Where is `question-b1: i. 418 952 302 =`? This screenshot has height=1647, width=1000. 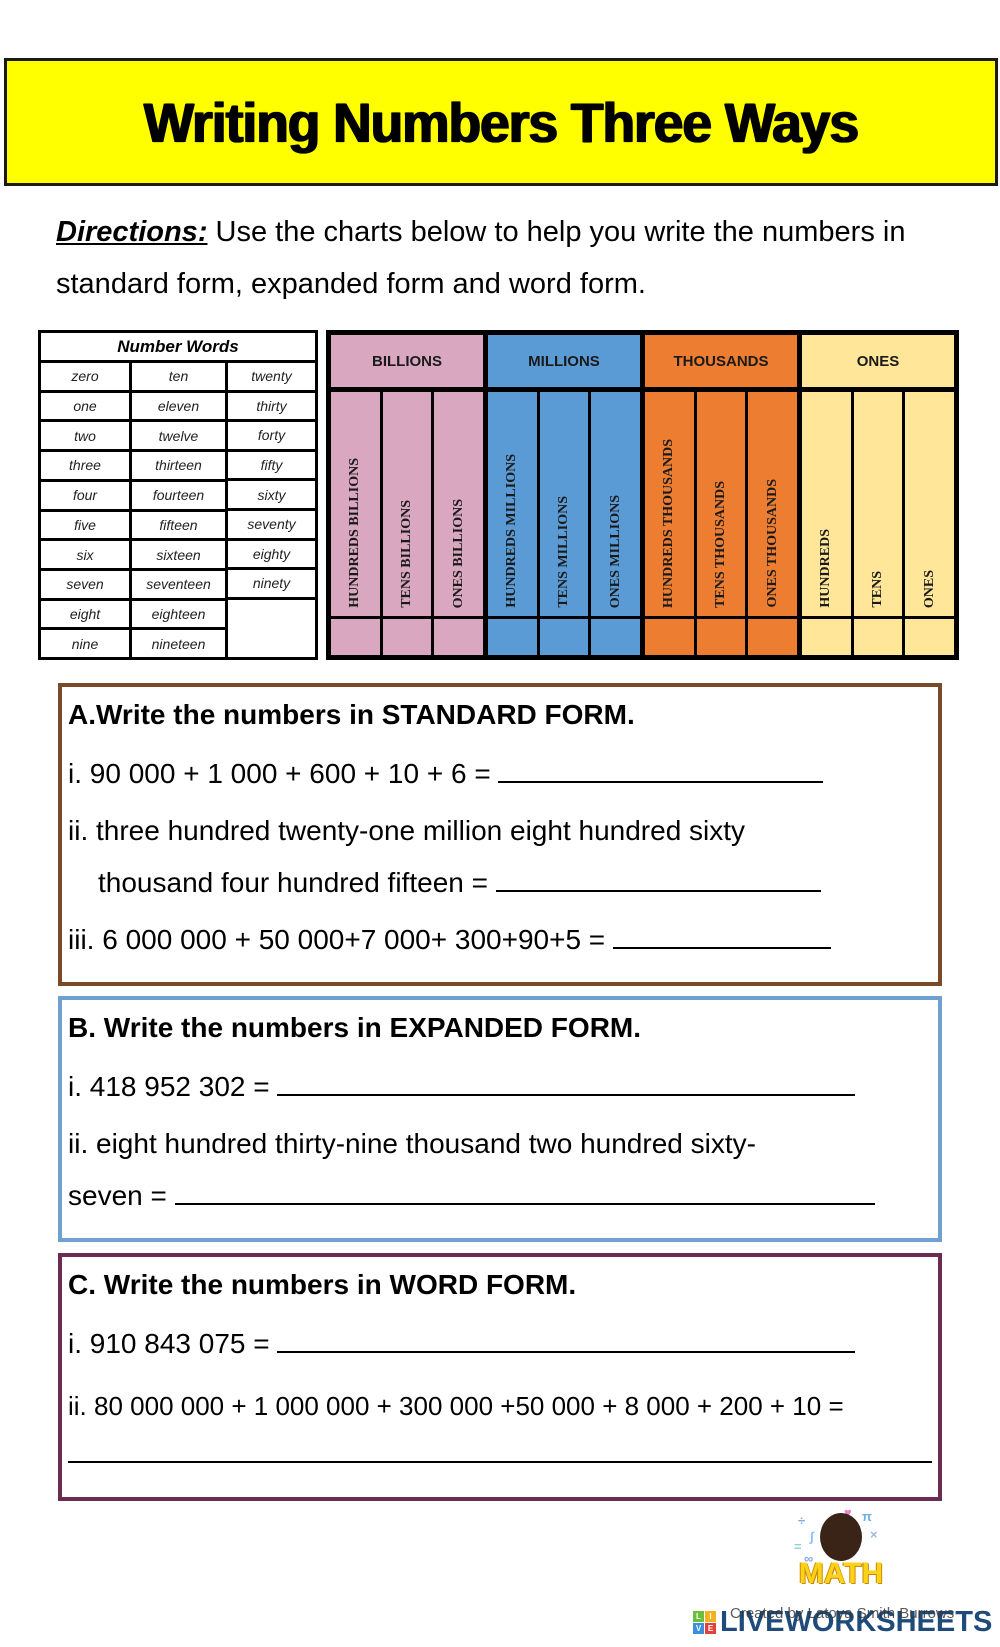
question-b1: i. 418 952 302 = is located at coordinates (500, 1087).